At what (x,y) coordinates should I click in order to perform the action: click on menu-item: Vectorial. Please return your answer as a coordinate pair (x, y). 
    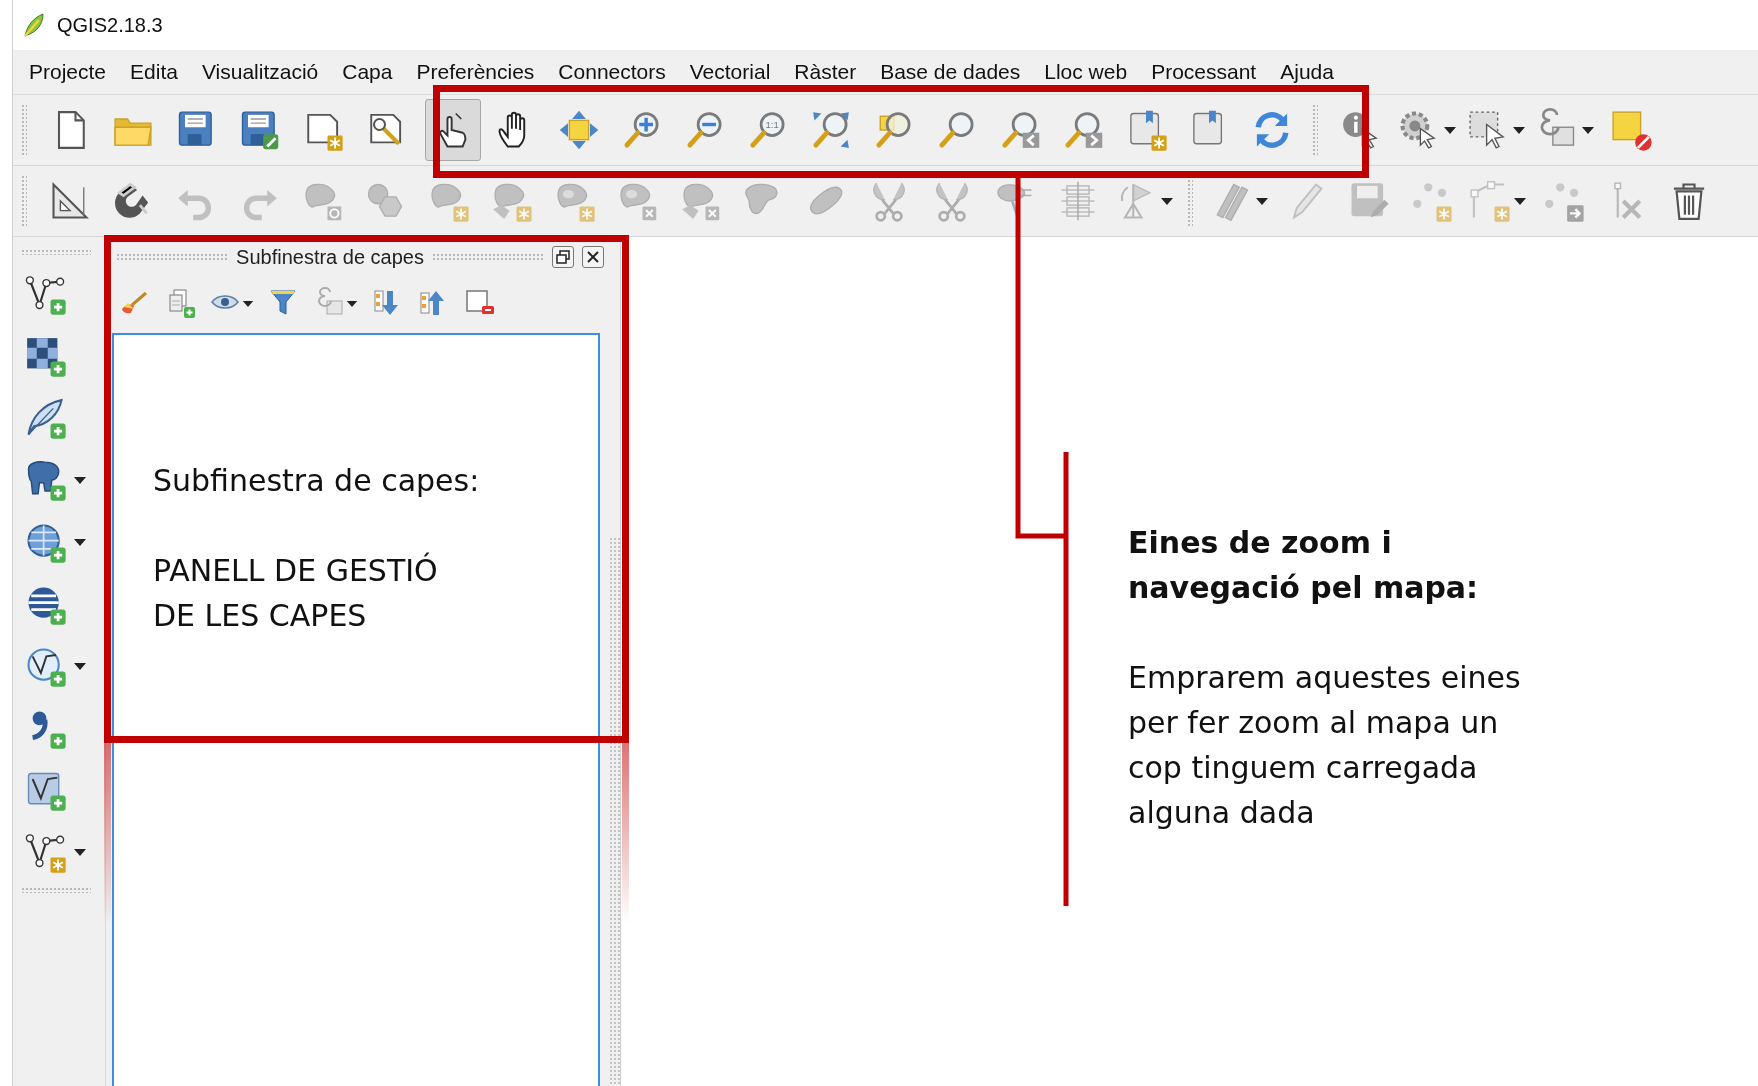
    Looking at the image, I should click on (730, 72).